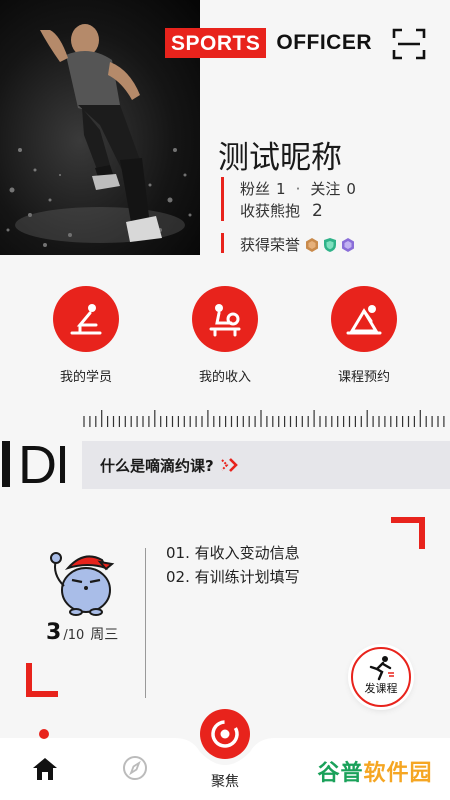 The height and width of the screenshot is (800, 450). What do you see at coordinates (381, 688) in the screenshot?
I see `publish-course-label: 发课程` at bounding box center [381, 688].